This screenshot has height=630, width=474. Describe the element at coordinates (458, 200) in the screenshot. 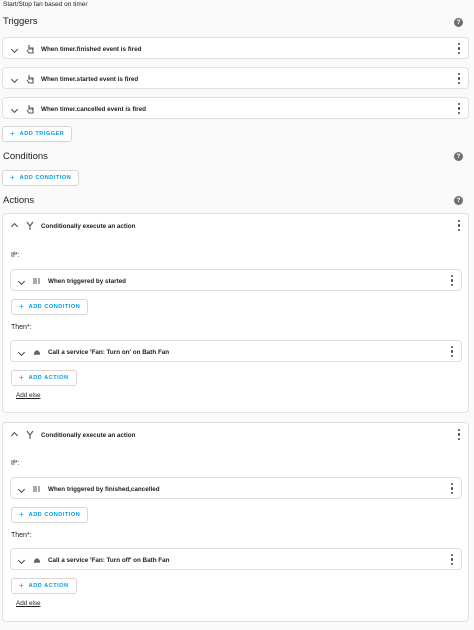

I see `actions-help-icon: ?` at that location.